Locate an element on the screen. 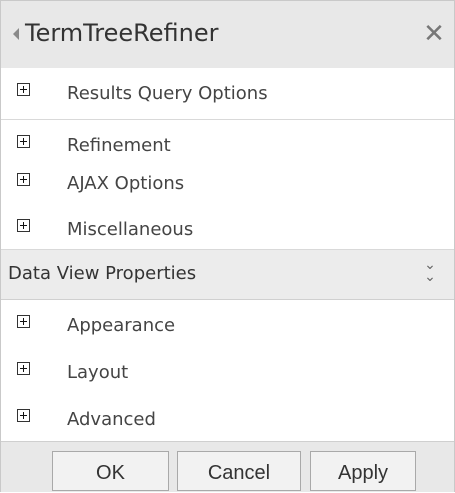 This screenshot has height=493, width=455. section-ajax-options: AJAX Options is located at coordinates (227, 184).